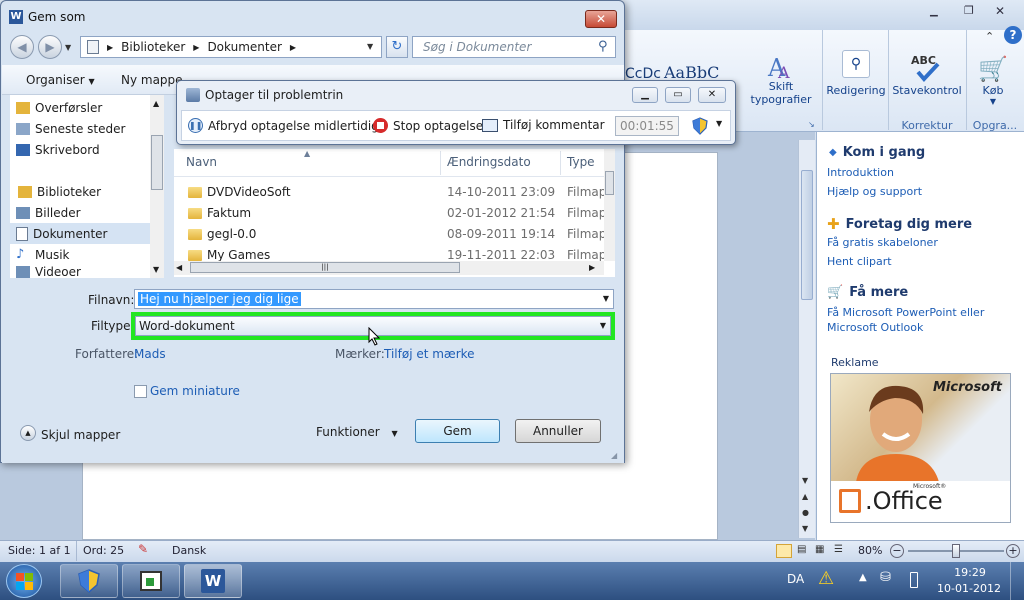 This screenshot has width=1024, height=600. What do you see at coordinates (189, 550) in the screenshot?
I see `language: Dansk` at bounding box center [189, 550].